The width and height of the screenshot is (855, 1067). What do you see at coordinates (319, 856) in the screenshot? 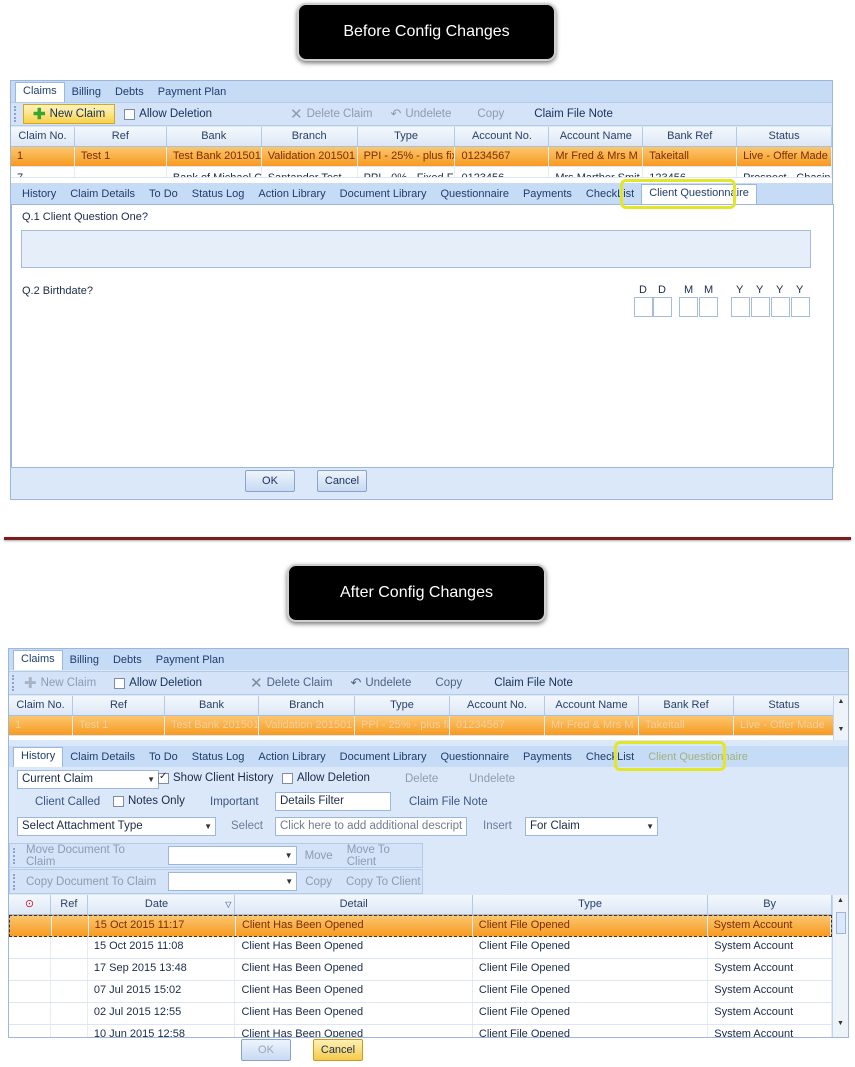
I see `move-button: Move` at bounding box center [319, 856].